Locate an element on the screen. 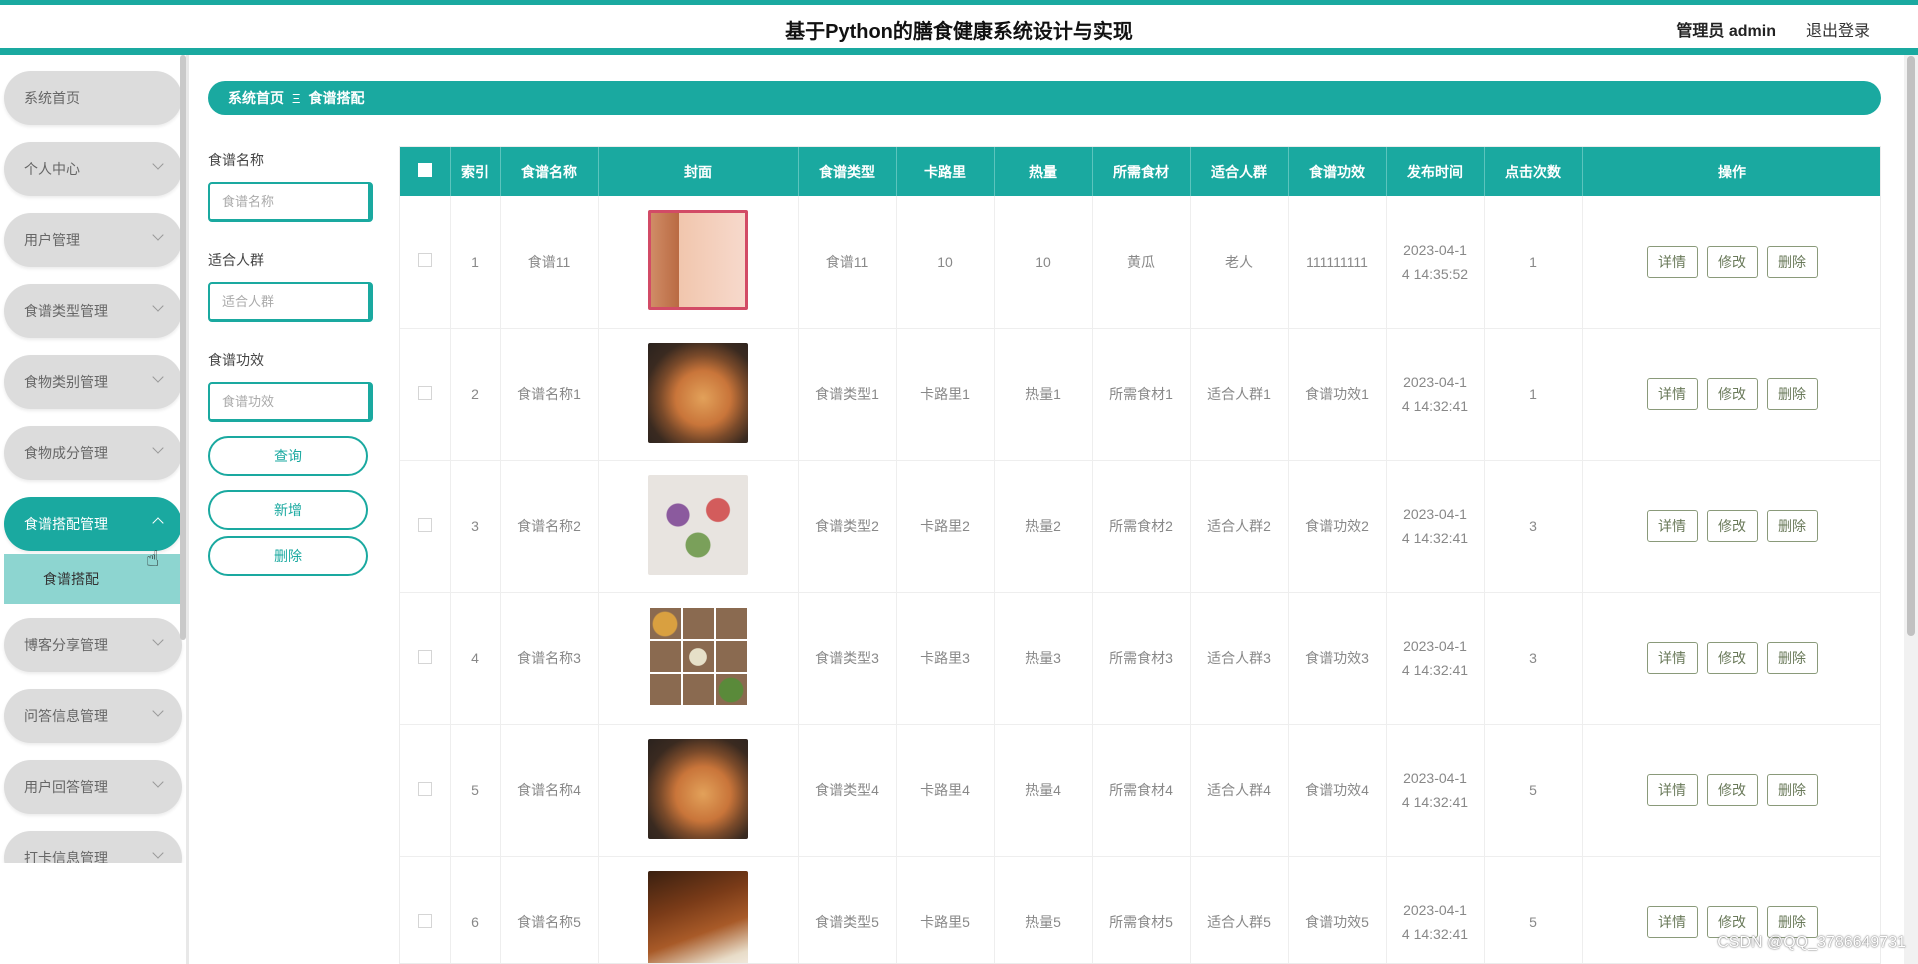 The image size is (1918, 964). search-button: 查询 is located at coordinates (288, 456).